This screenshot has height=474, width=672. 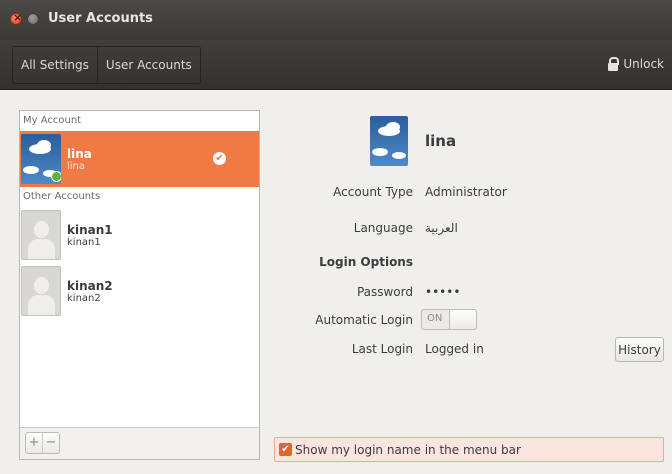 I want to click on password-label: Password, so click(x=384, y=292).